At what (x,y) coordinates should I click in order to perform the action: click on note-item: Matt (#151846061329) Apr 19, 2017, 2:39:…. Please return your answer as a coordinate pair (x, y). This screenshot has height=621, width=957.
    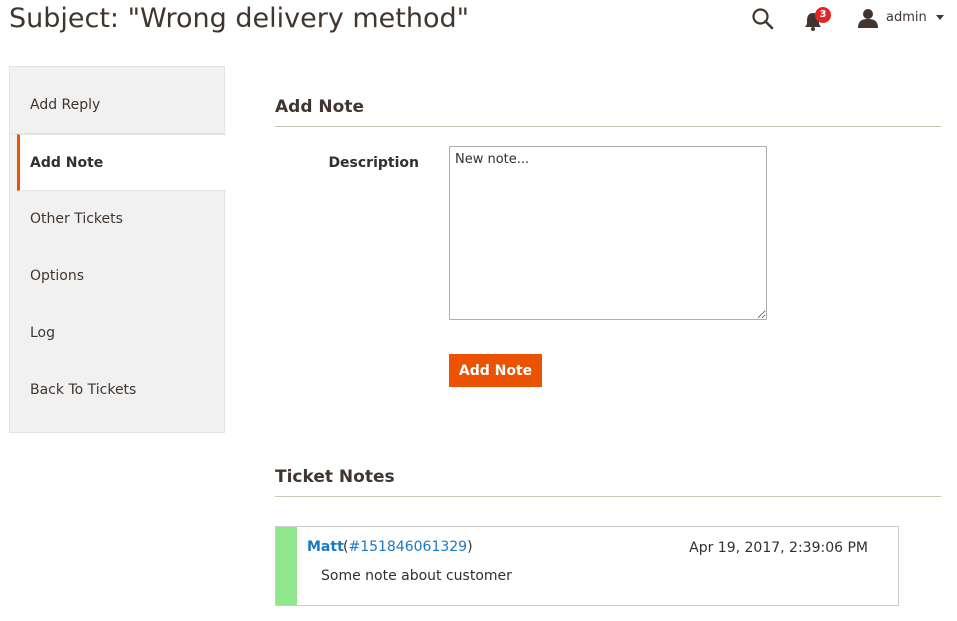
    Looking at the image, I should click on (587, 566).